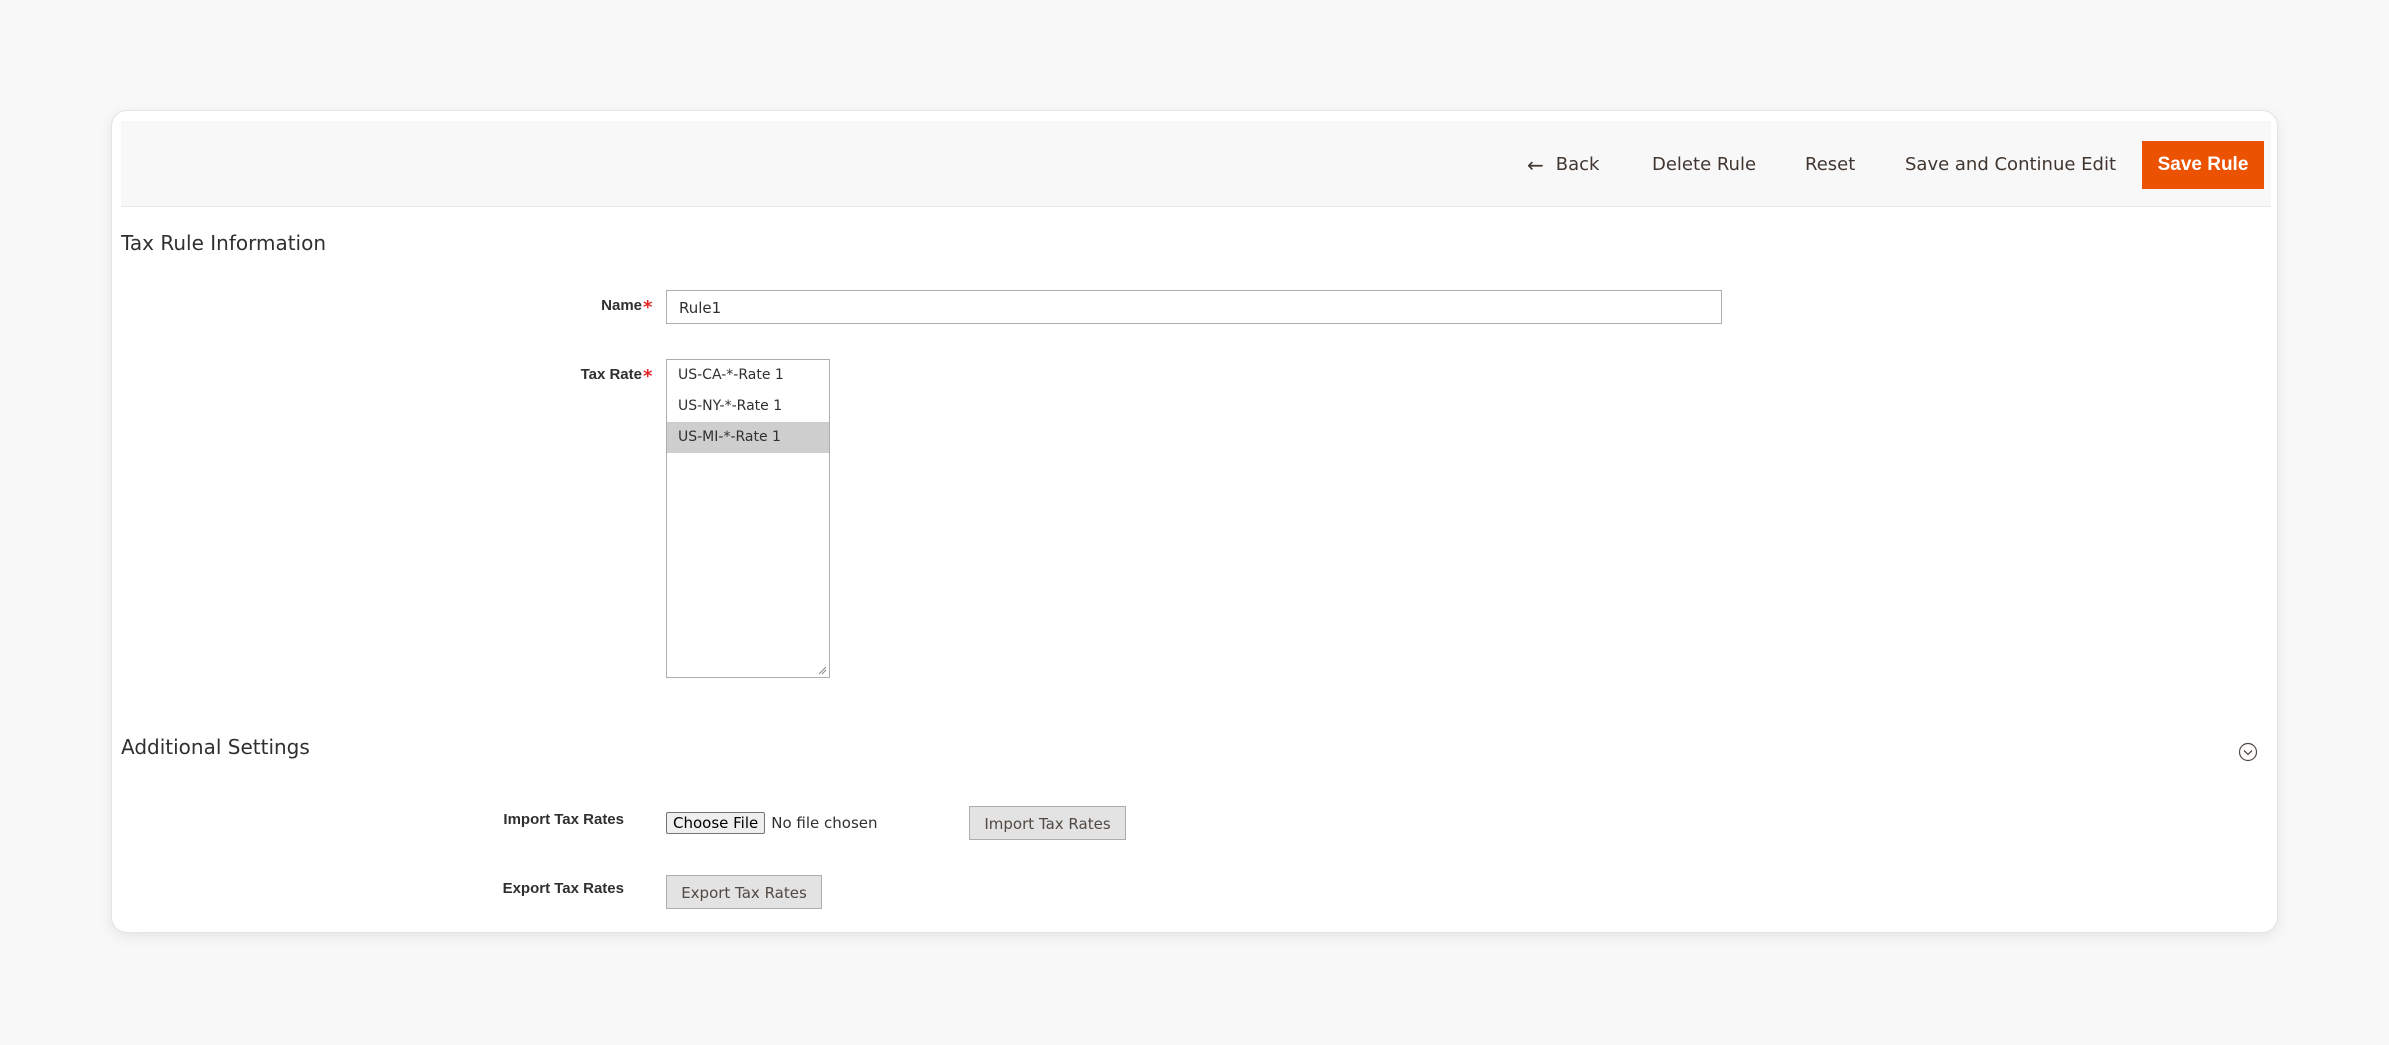 This screenshot has height=1045, width=2389. I want to click on save-rule-button: Save Rule, so click(2203, 165).